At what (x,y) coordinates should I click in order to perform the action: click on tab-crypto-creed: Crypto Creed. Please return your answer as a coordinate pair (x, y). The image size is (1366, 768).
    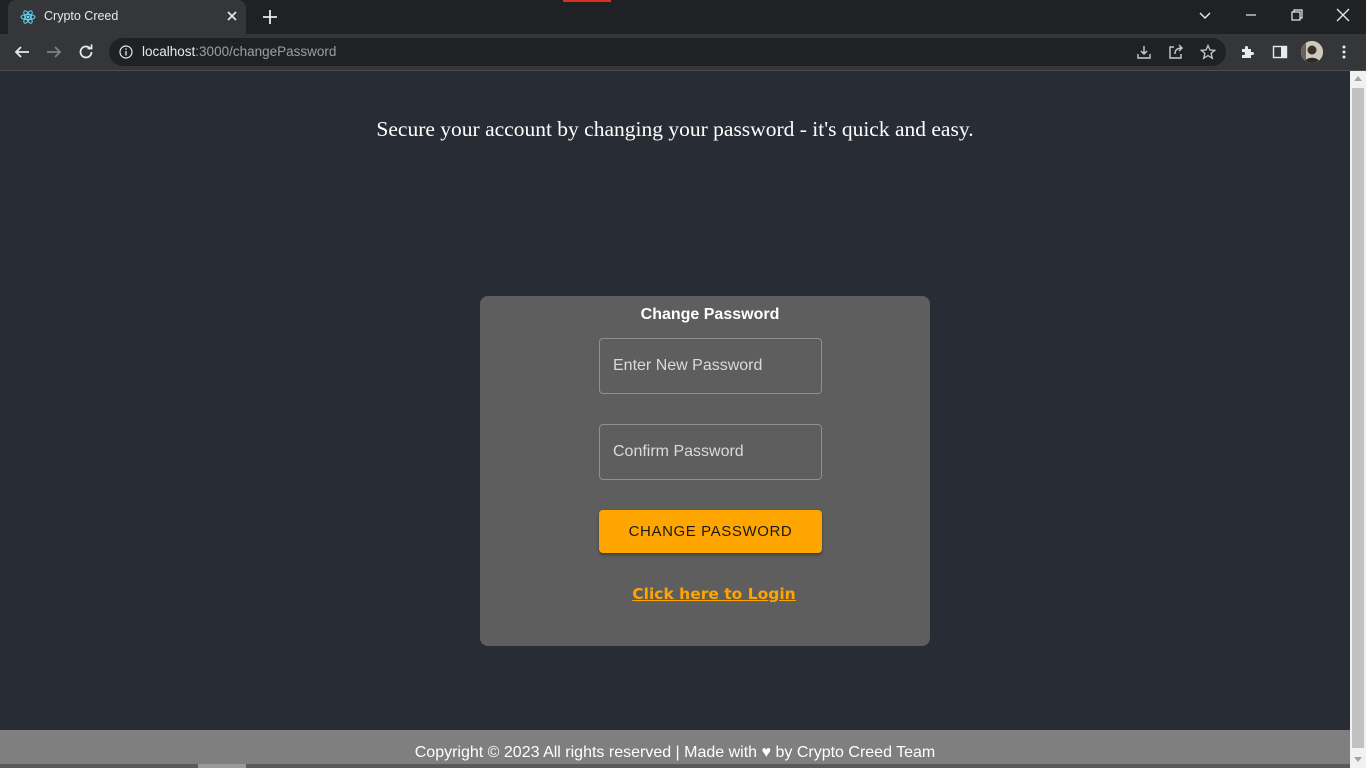
    Looking at the image, I should click on (127, 17).